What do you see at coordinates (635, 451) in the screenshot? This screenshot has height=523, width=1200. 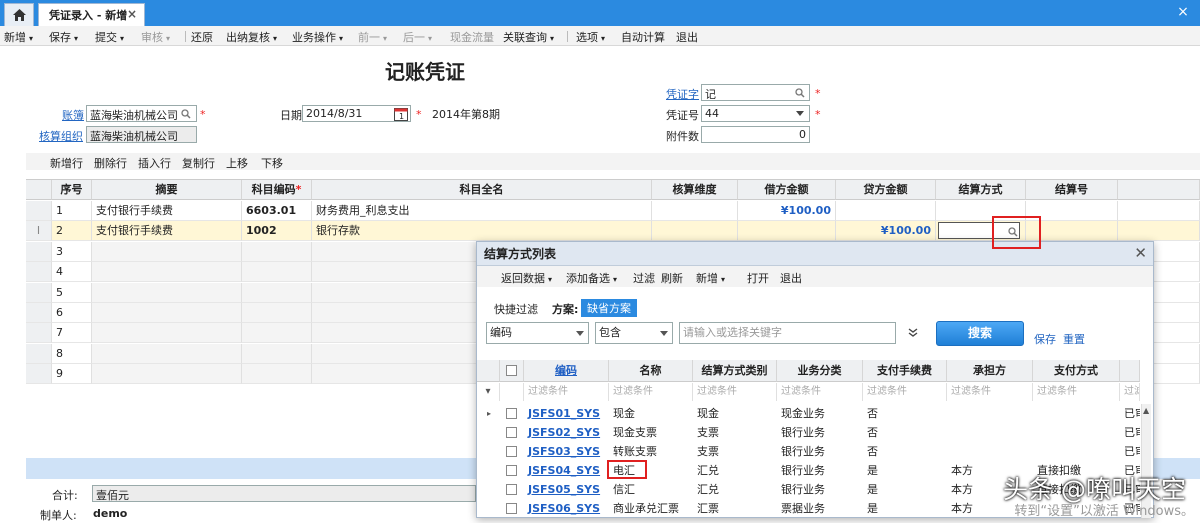 I see `dialog-cell-name: 转账支票` at bounding box center [635, 451].